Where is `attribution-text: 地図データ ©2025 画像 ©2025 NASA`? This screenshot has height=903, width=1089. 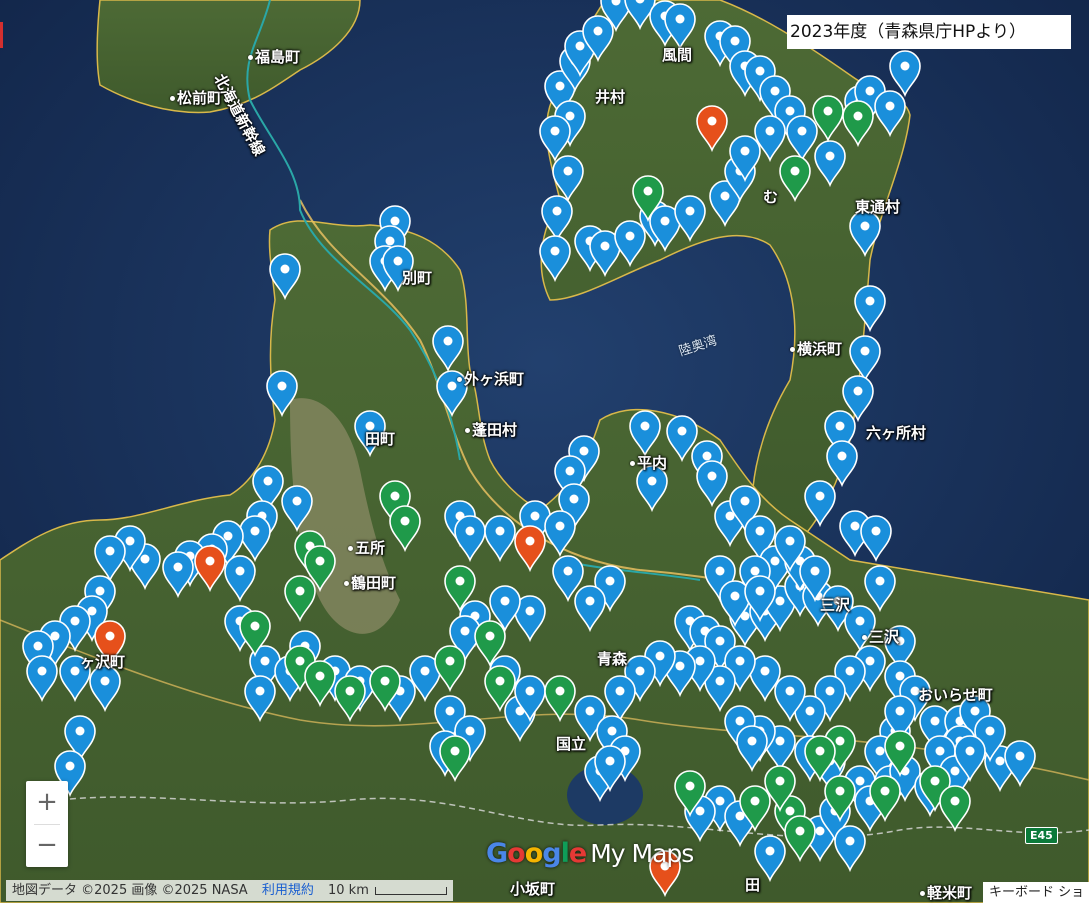 attribution-text: 地図データ ©2025 画像 ©2025 NASA is located at coordinates (130, 890).